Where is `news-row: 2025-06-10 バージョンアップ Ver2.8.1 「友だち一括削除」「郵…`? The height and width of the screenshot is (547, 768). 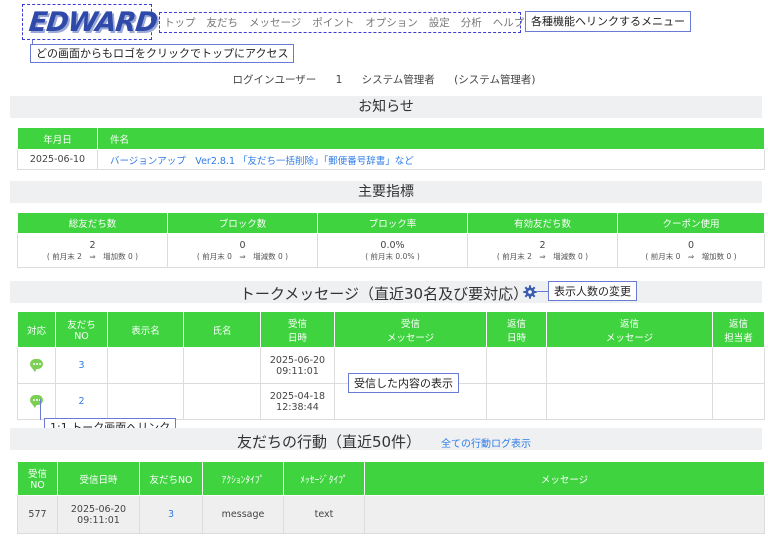
news-row: 2025-06-10 バージョンアップ Ver2.8.1 「友だち一括削除」「郵… is located at coordinates (391, 159).